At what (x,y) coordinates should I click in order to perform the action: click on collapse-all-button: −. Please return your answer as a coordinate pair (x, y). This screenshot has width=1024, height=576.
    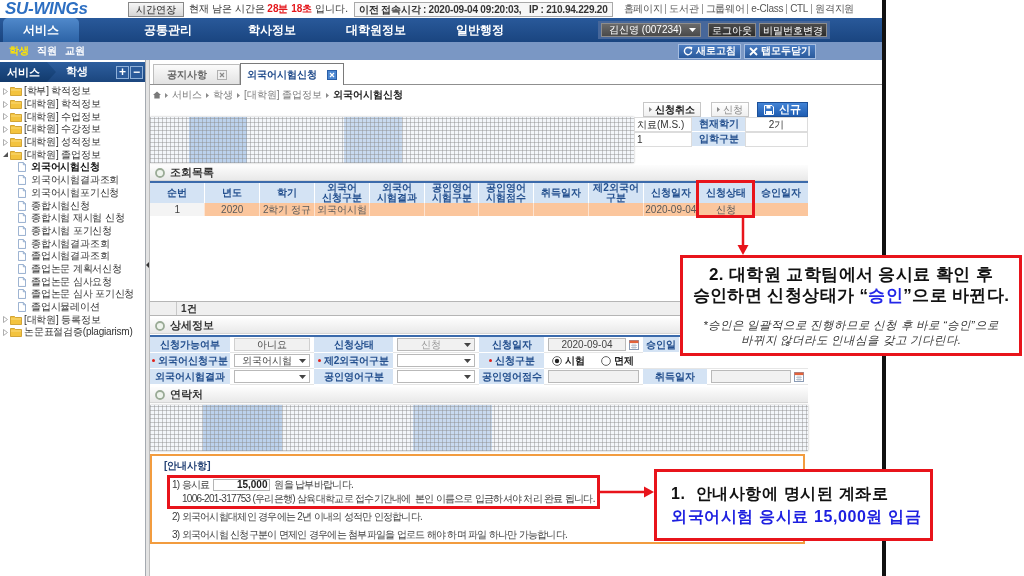
    Looking at the image, I should click on (136, 72).